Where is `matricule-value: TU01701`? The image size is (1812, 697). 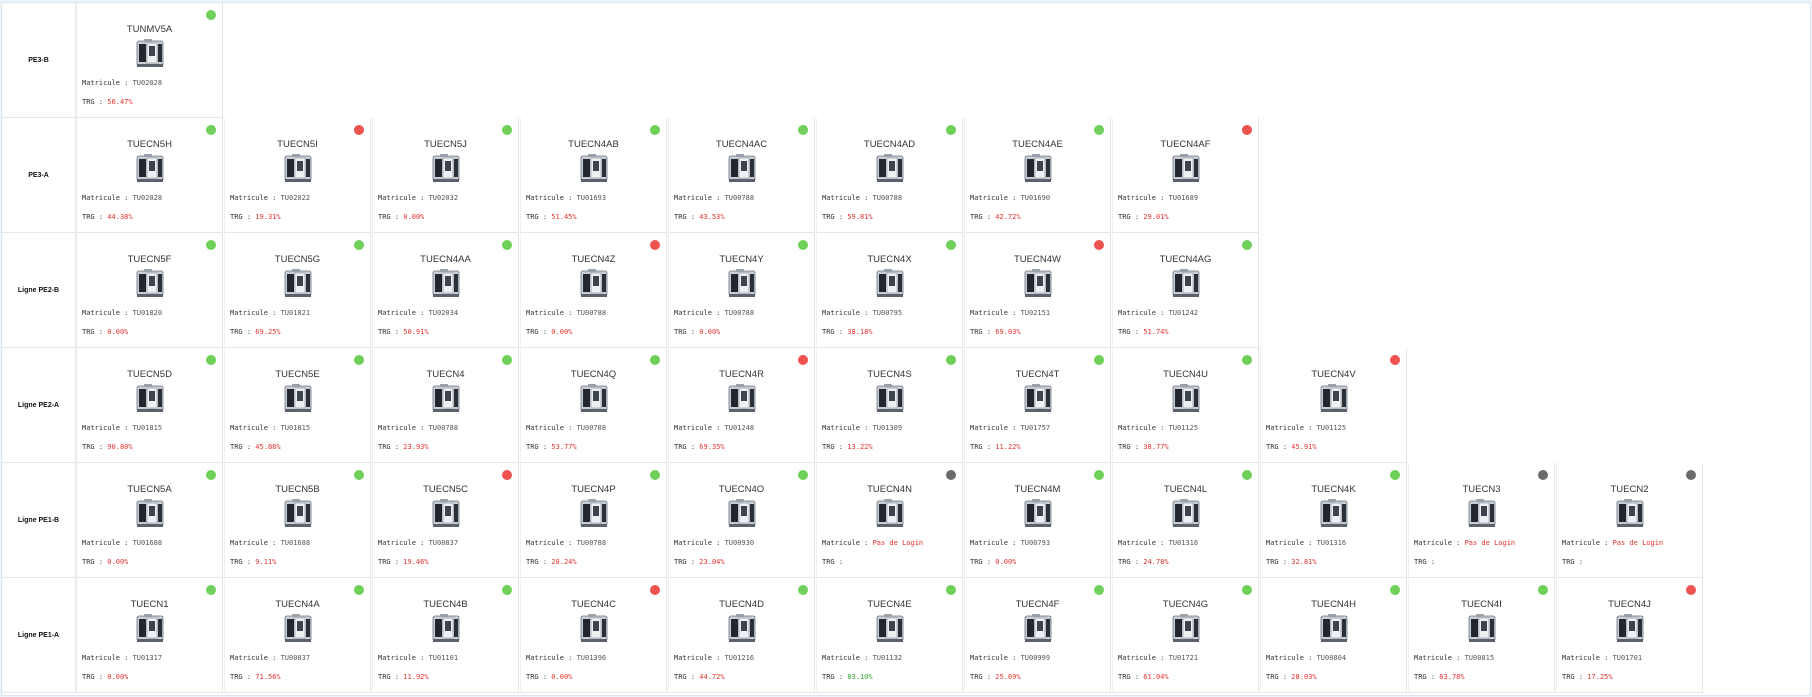 matricule-value: TU01701 is located at coordinates (1627, 658).